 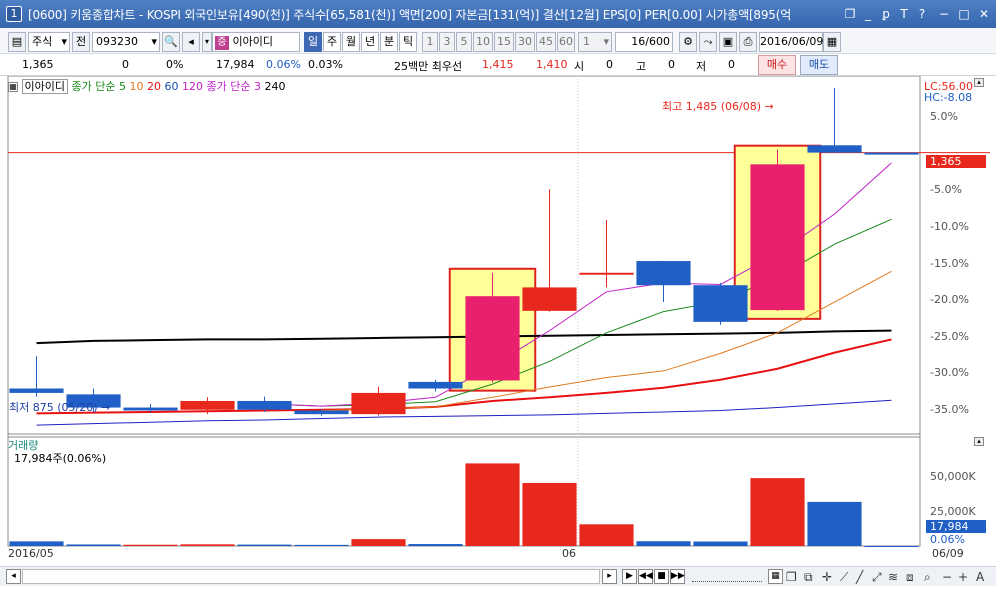 What do you see at coordinates (252, 41) in the screenshot?
I see `stock-name-value: 이아이디` at bounding box center [252, 41].